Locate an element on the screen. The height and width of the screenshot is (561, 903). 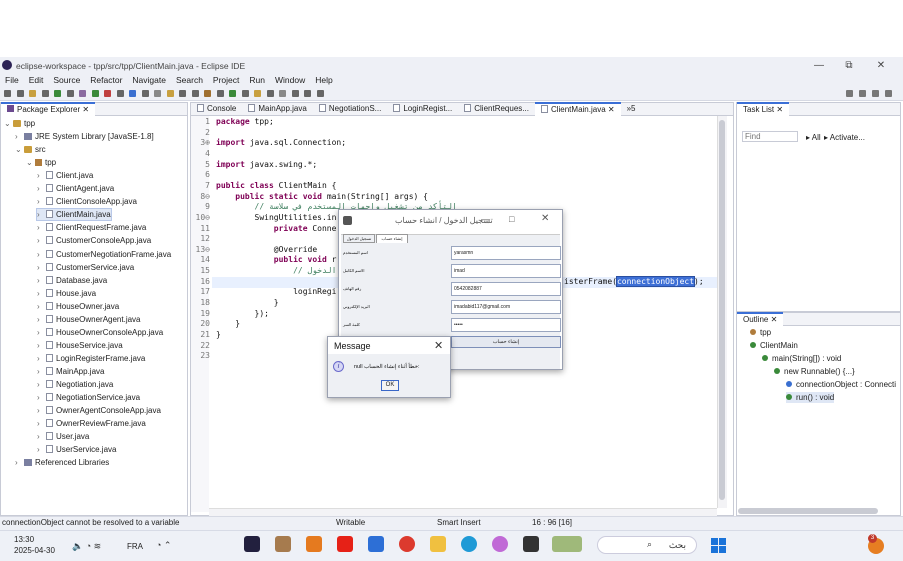
tree-item: › HouseOwnerConsoleApp.java is located at coordinates (100, 332).